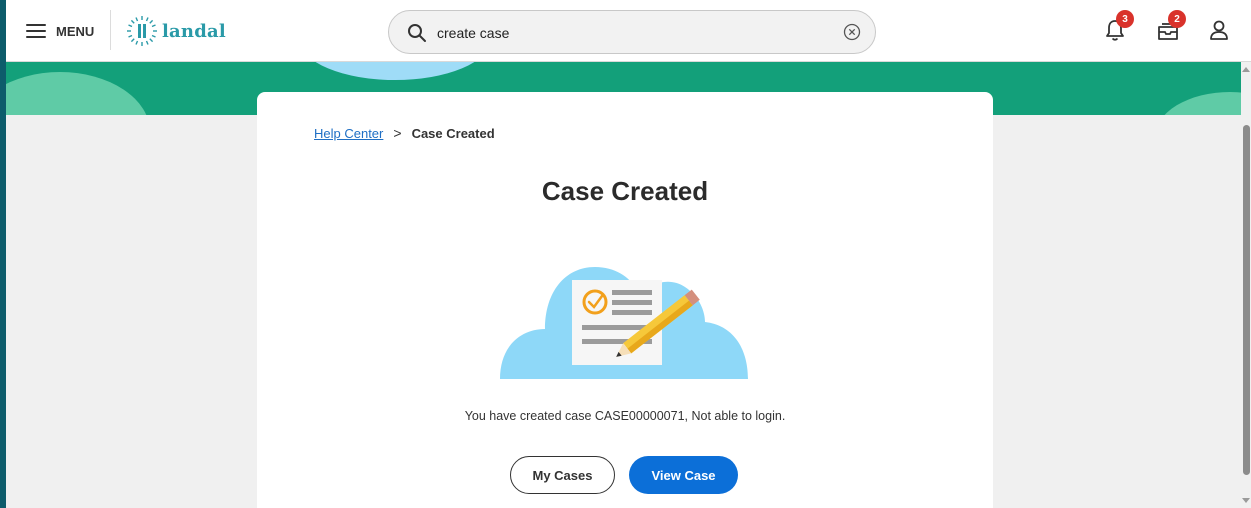 This screenshot has height=508, width=1251. Describe the element at coordinates (110, 30) in the screenshot. I see `header-divider` at that location.